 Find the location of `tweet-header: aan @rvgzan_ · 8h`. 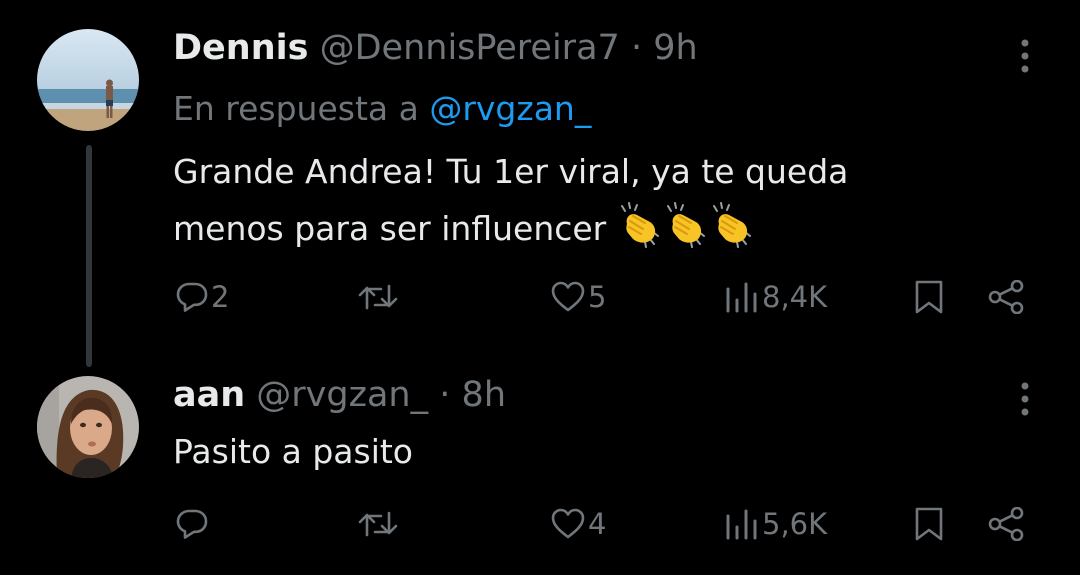

tweet-header: aan @rvgzan_ · 8h is located at coordinates (339, 395).